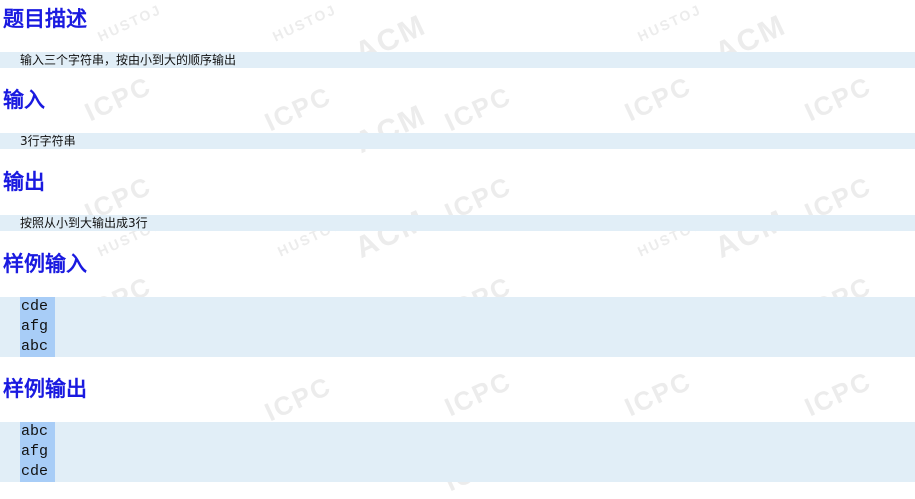 This screenshot has height=499, width=915. What do you see at coordinates (45, 19) in the screenshot?
I see `description-title: 题目描述` at bounding box center [45, 19].